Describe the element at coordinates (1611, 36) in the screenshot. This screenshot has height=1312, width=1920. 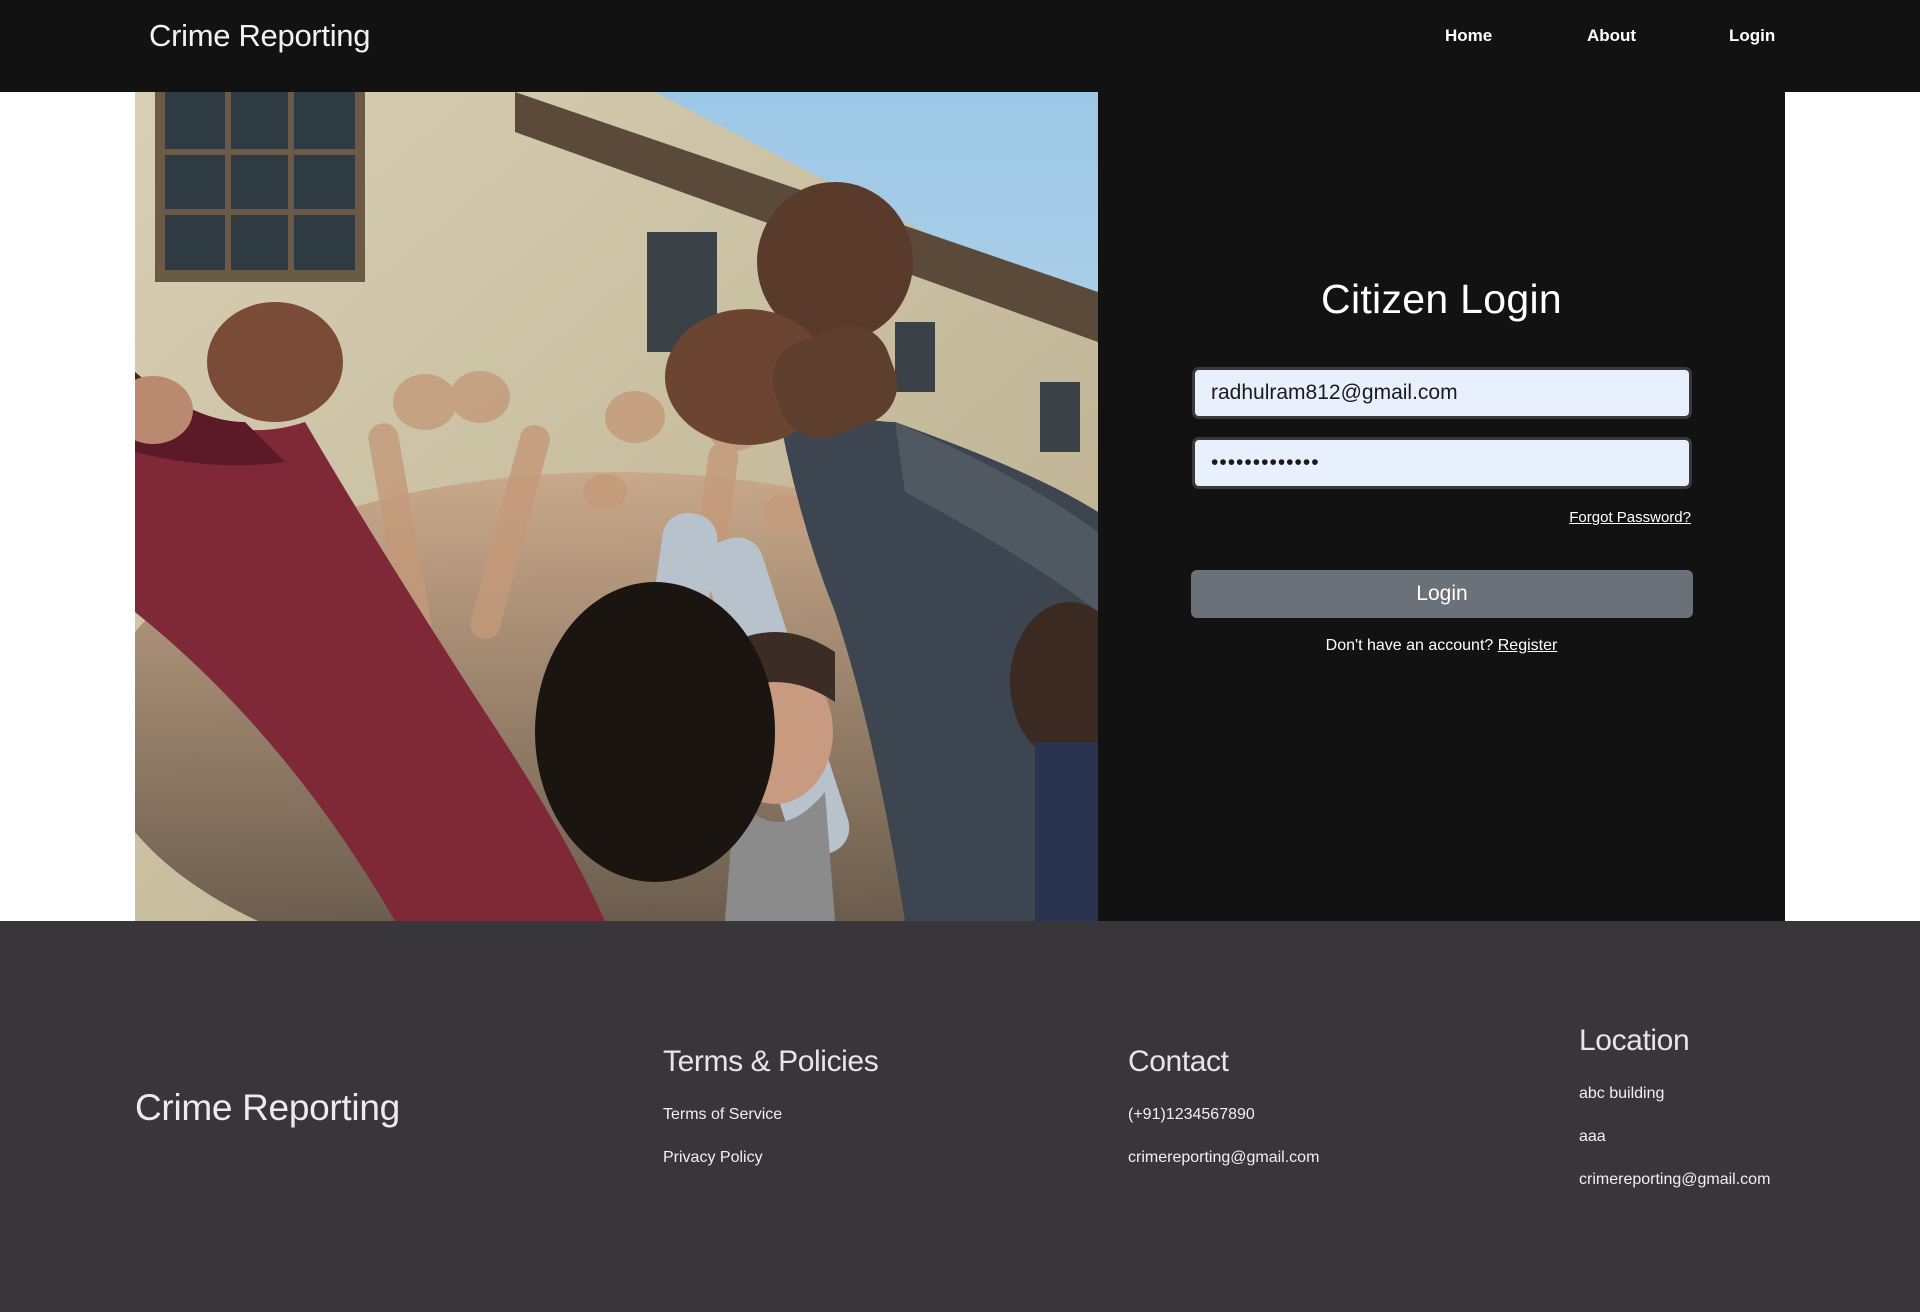
I see `nav-about-link: About` at that location.